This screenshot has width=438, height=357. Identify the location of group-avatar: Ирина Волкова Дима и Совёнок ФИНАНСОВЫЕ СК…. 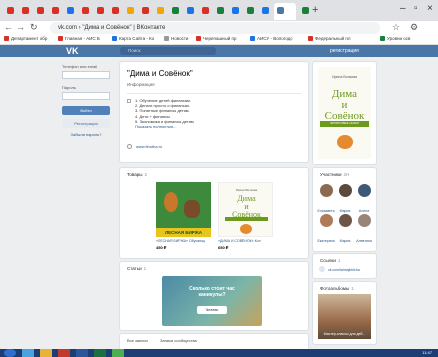
(344, 113).